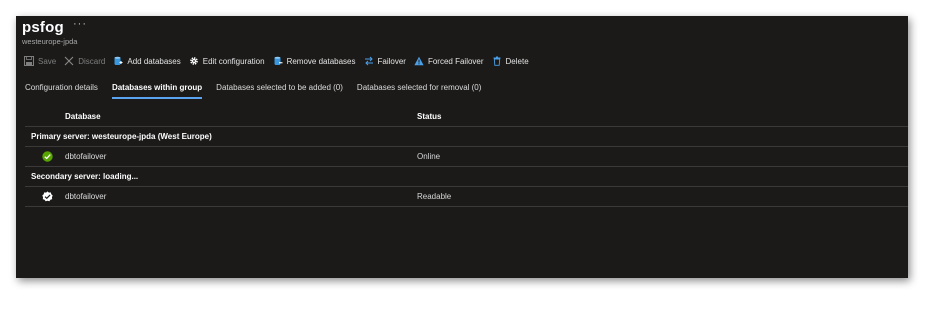 The image size is (940, 311). What do you see at coordinates (419, 91) in the screenshot?
I see `tab-databases-for-removal: Databases selected for removal (0)` at bounding box center [419, 91].